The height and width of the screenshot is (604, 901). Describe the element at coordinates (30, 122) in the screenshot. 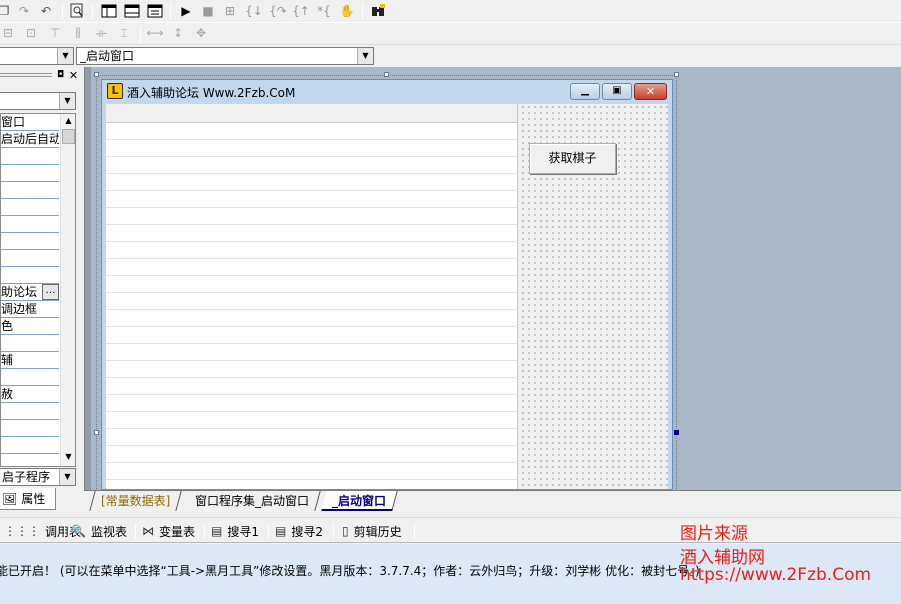

I see `property-row: 窗口` at that location.